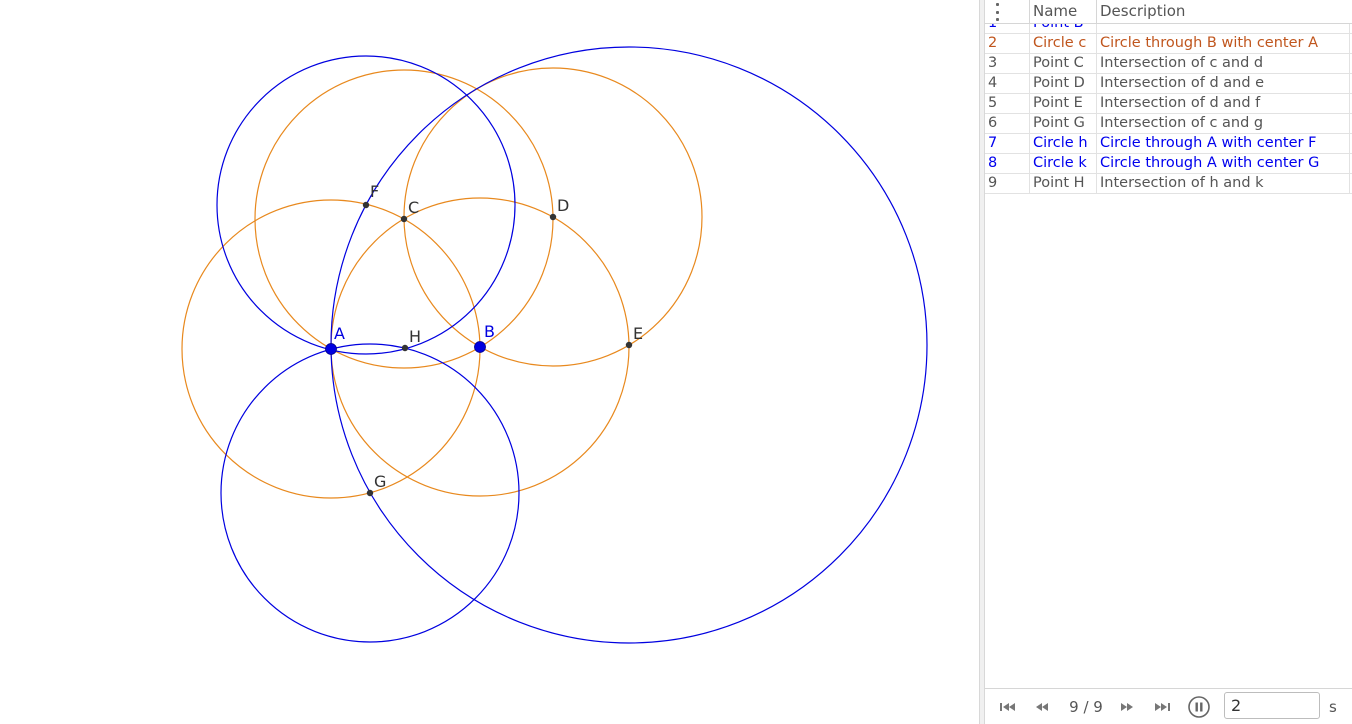  Describe the element at coordinates (638, 333) in the screenshot. I see `label-E: E` at that location.